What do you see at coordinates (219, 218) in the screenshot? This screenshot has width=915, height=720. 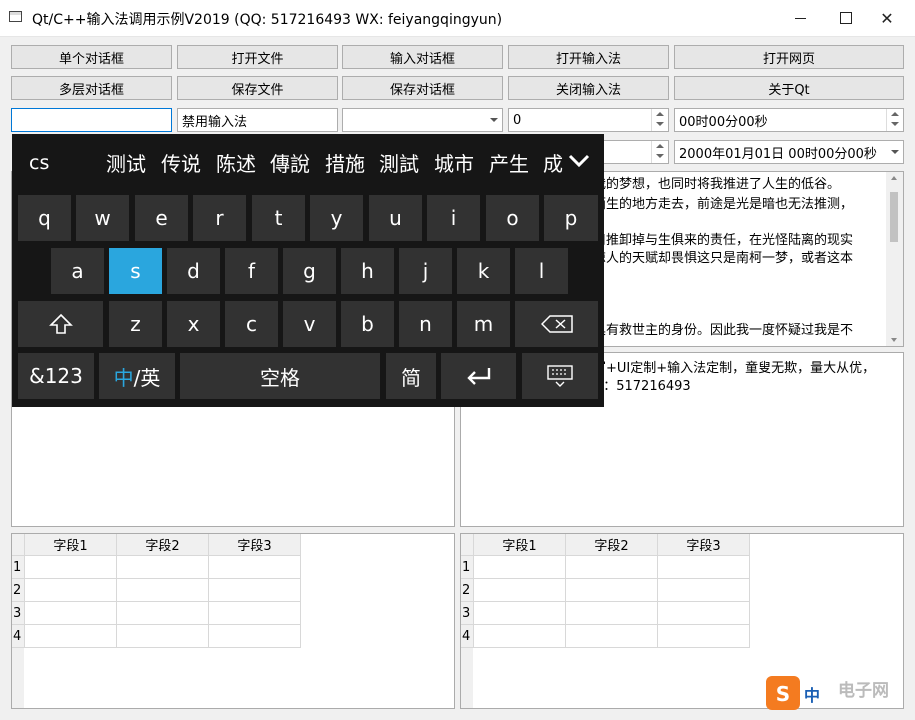 I see `key-r: r` at bounding box center [219, 218].